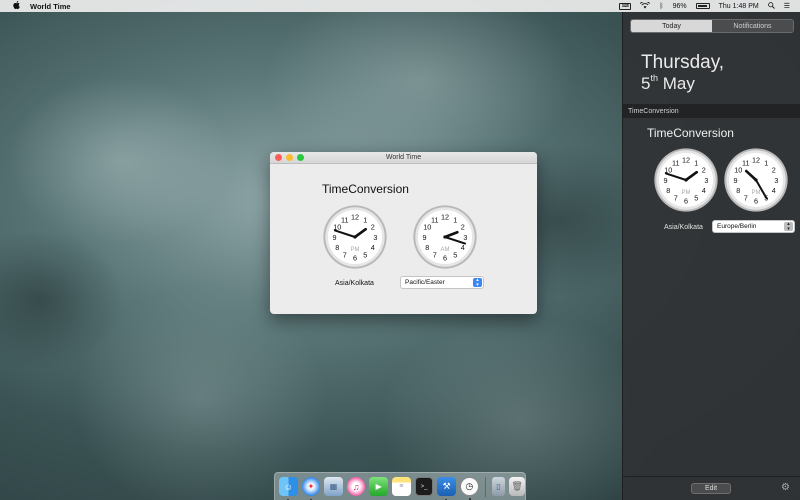  I want to click on nc-date-month: May, so click(678, 83).